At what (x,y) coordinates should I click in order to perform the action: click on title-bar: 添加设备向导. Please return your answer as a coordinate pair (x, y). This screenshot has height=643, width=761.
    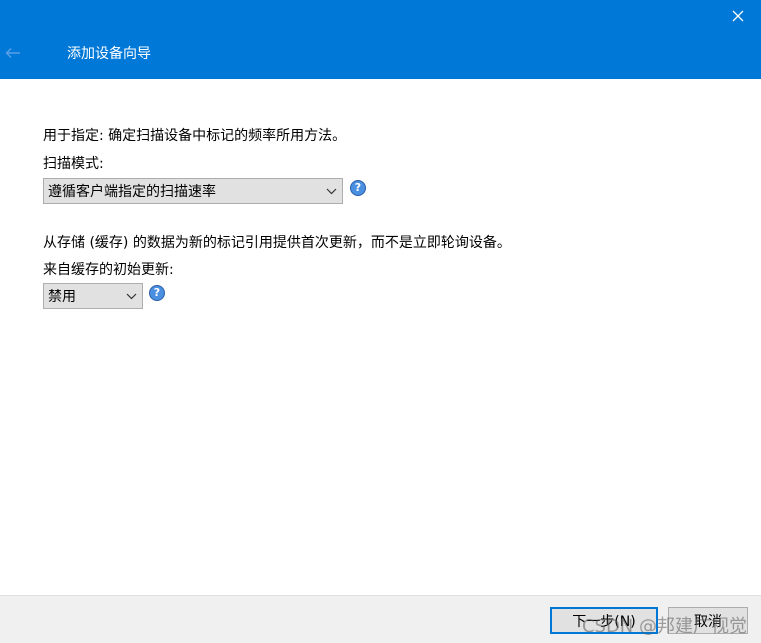
    Looking at the image, I should click on (380, 39).